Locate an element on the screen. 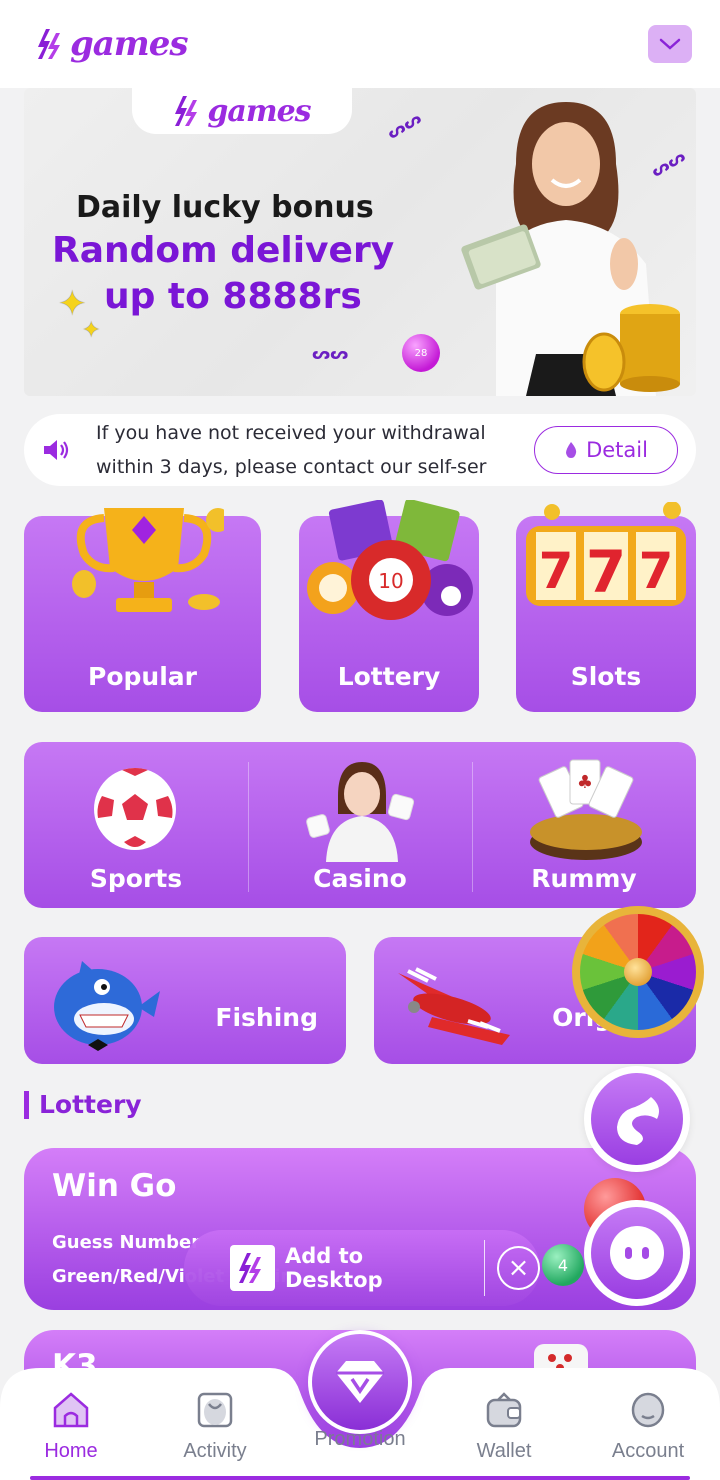 The image size is (720, 1480). category-label: Fishing is located at coordinates (266, 1017).